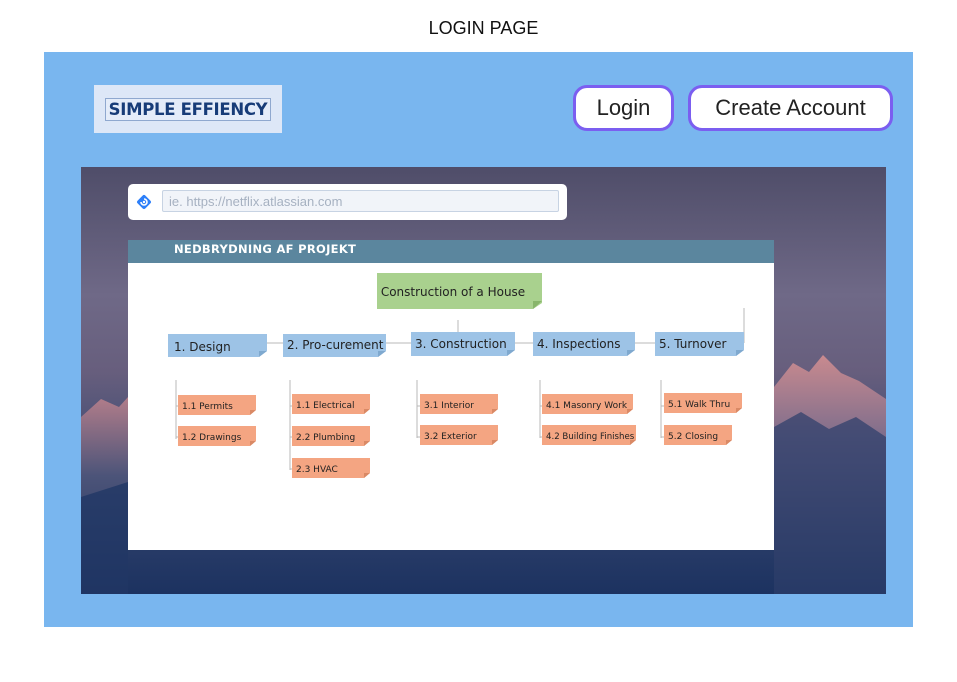  I want to click on task-label: 4.1 Masonry Work, so click(587, 406).